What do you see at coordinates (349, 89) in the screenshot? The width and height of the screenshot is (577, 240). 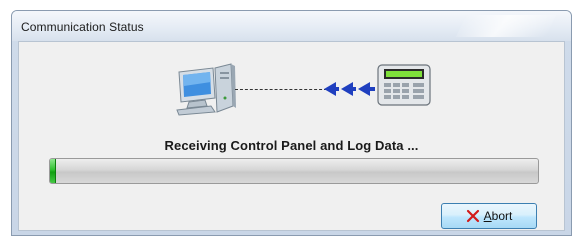 I see `transfer-arrows-icon` at bounding box center [349, 89].